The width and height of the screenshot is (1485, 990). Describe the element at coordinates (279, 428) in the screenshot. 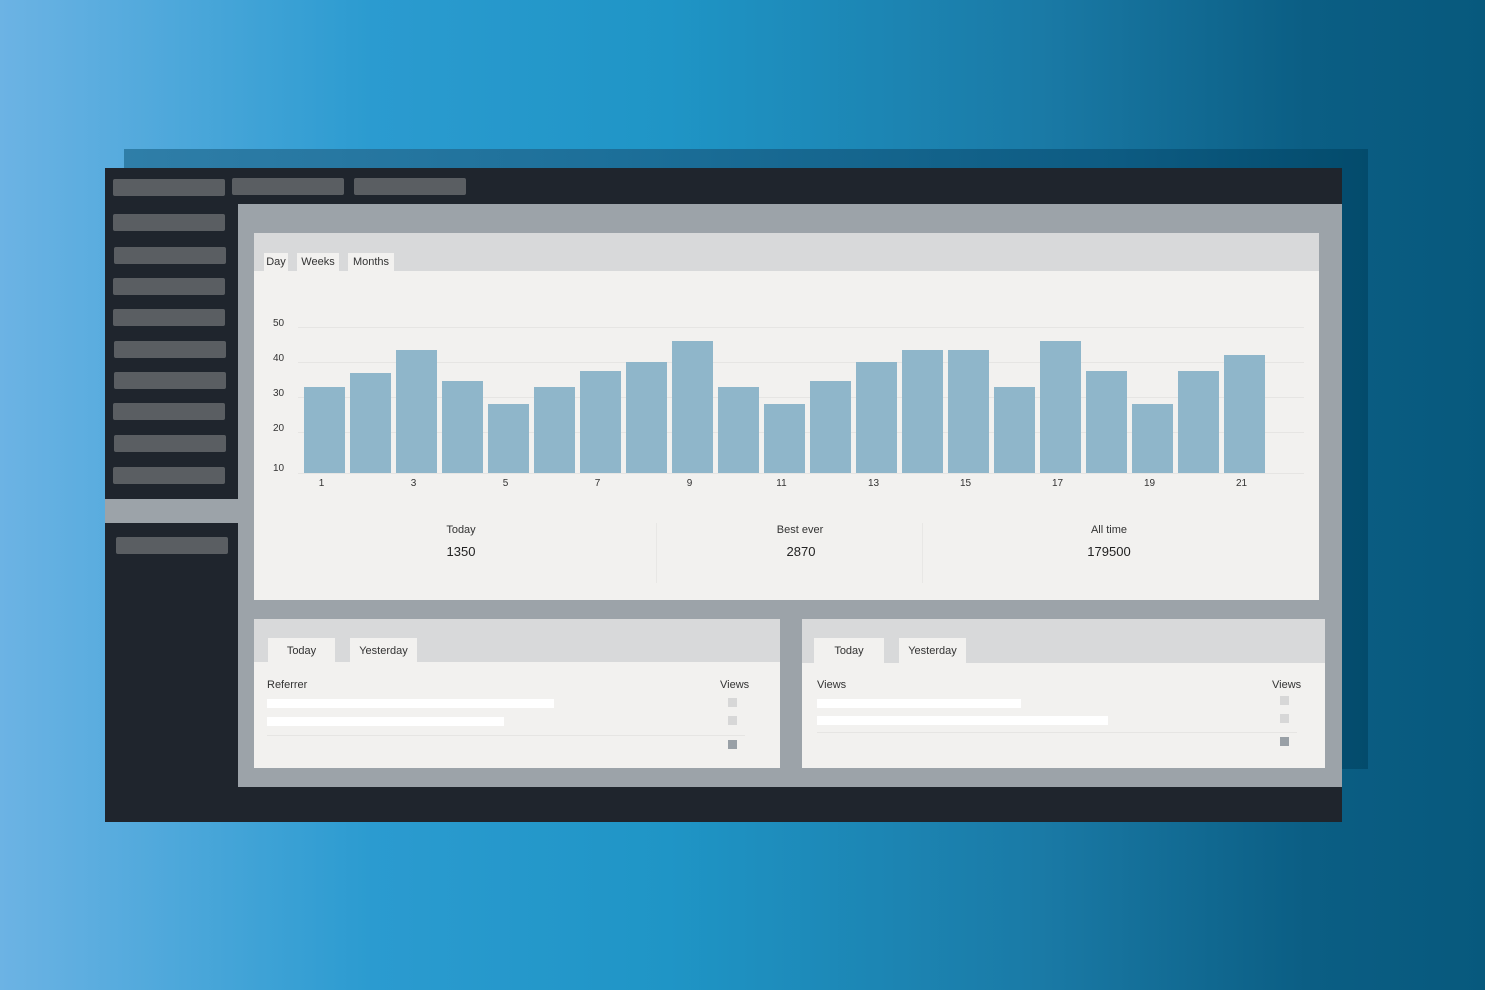

I see `y-tick-label: 20` at that location.